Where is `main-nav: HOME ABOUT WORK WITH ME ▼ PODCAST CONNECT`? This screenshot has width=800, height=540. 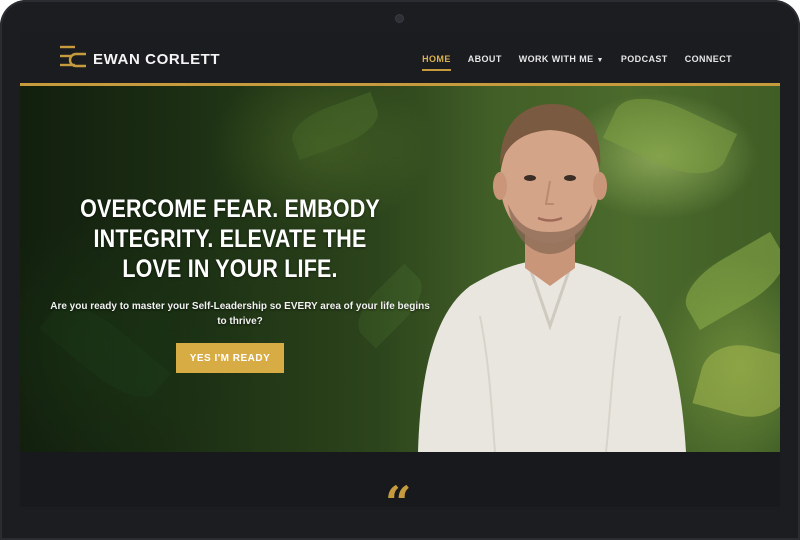
main-nav: HOME ABOUT WORK WITH ME ▼ PODCAST CONNECT is located at coordinates (568, 62).